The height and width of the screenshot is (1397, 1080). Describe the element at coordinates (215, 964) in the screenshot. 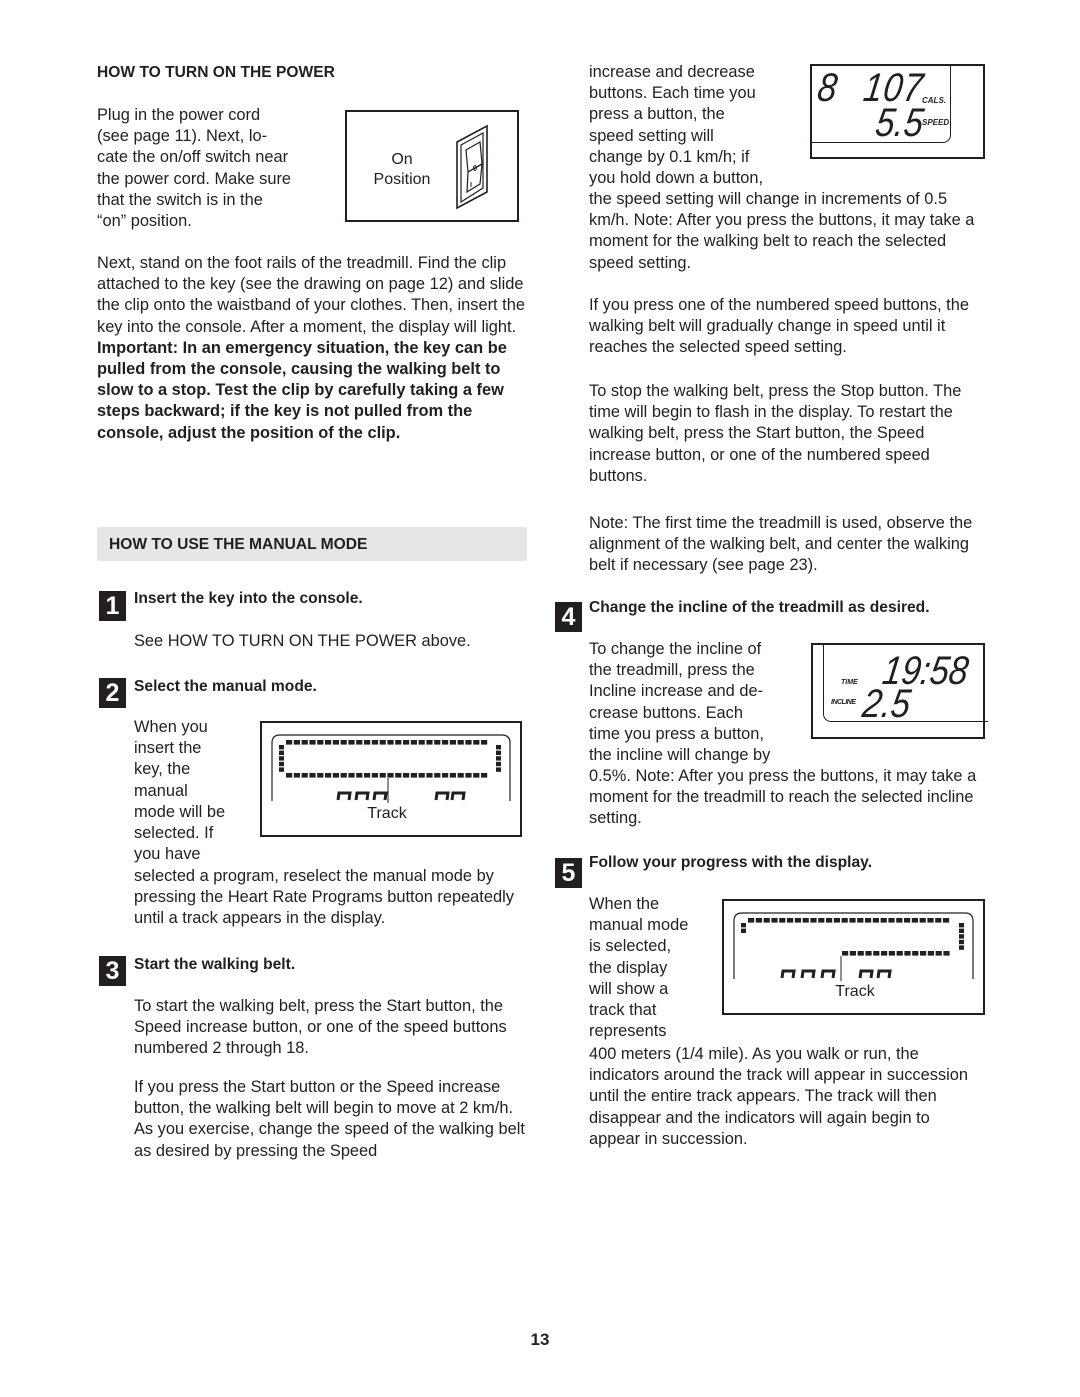

I see `step-title-3: Start the walking belt.` at that location.